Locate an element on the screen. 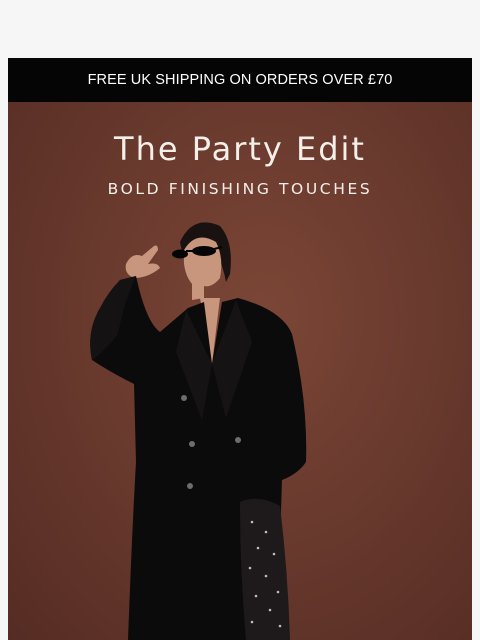  promo-banner: FREE UK SHIPPING ON ORDERS OVER £70 is located at coordinates (240, 80).